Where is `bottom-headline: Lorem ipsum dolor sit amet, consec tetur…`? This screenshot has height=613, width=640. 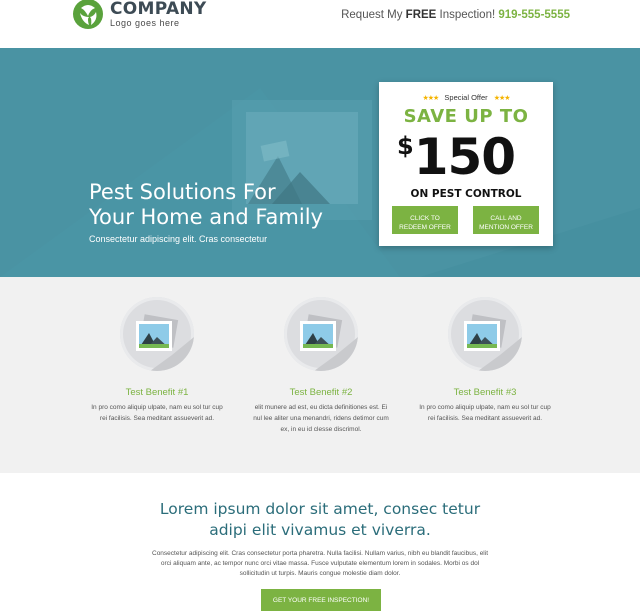
bottom-headline: Lorem ipsum dolor sit amet, consec tetur… is located at coordinates (320, 520).